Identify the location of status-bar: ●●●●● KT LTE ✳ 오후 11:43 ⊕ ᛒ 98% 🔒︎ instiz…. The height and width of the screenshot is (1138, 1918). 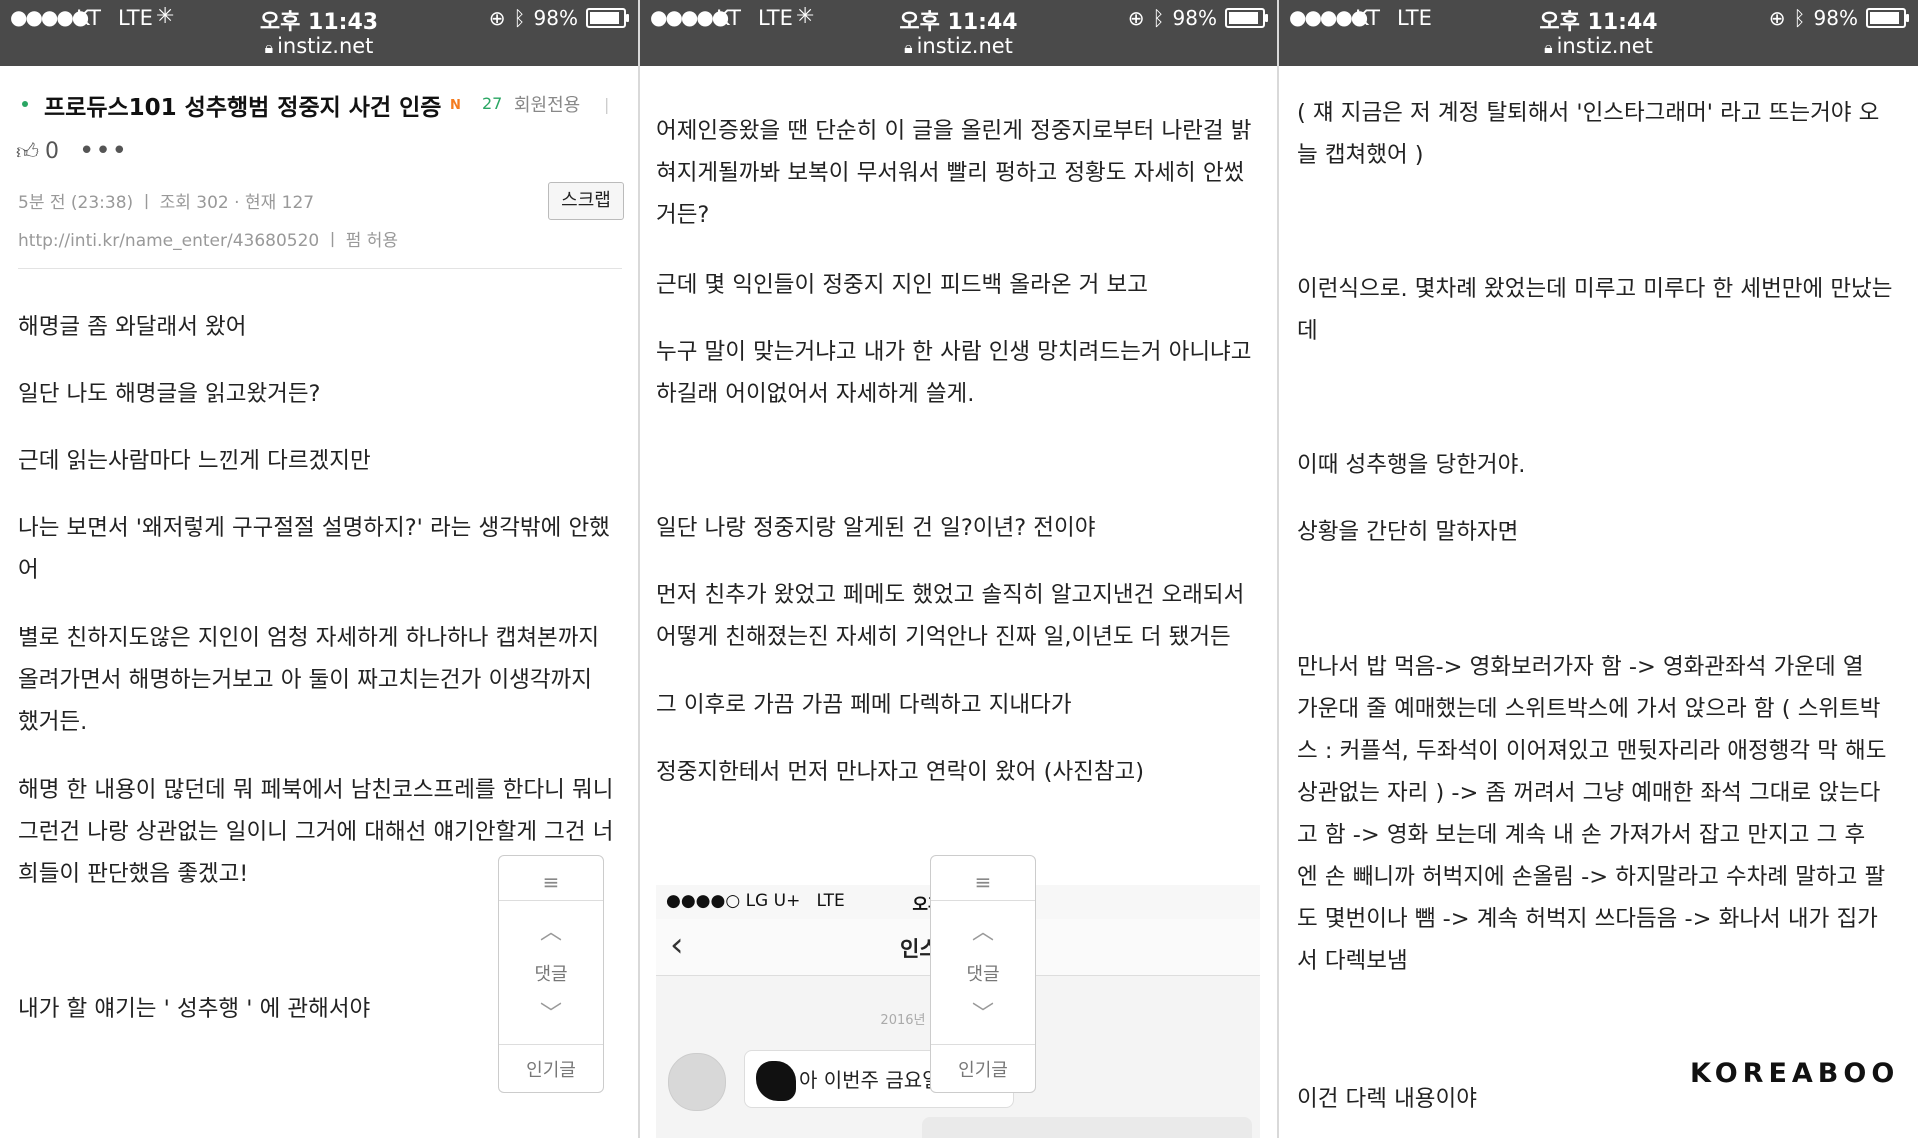
(319, 33).